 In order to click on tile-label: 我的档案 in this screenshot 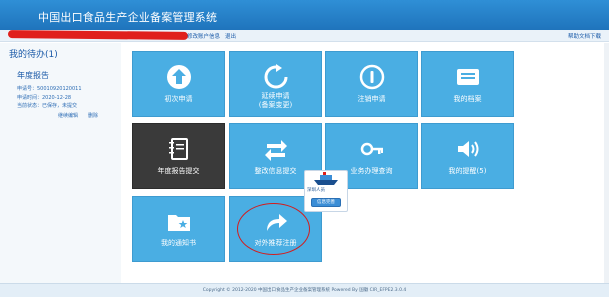, I will do `click(467, 99)`.